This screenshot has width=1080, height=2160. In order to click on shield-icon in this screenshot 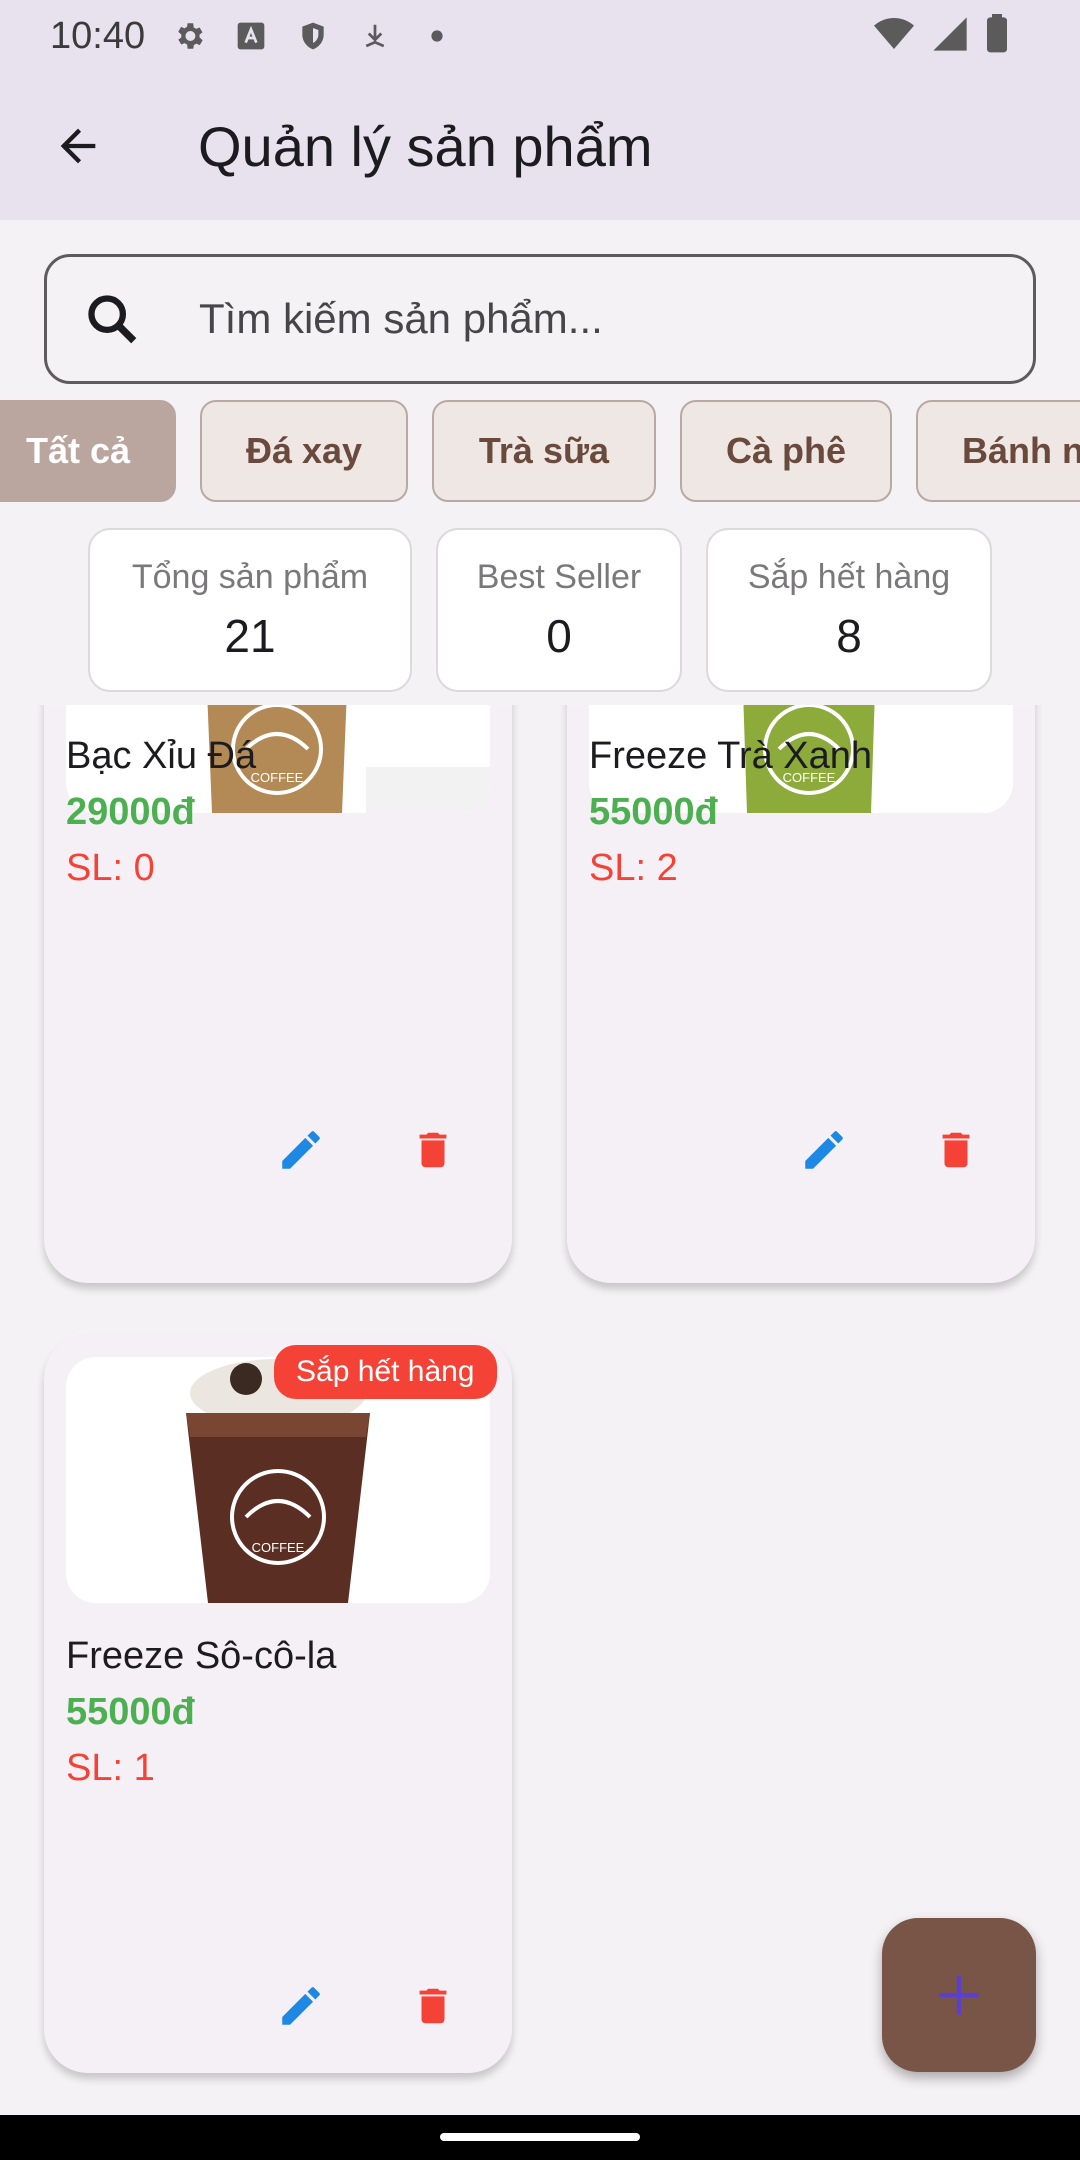, I will do `click(313, 36)`.